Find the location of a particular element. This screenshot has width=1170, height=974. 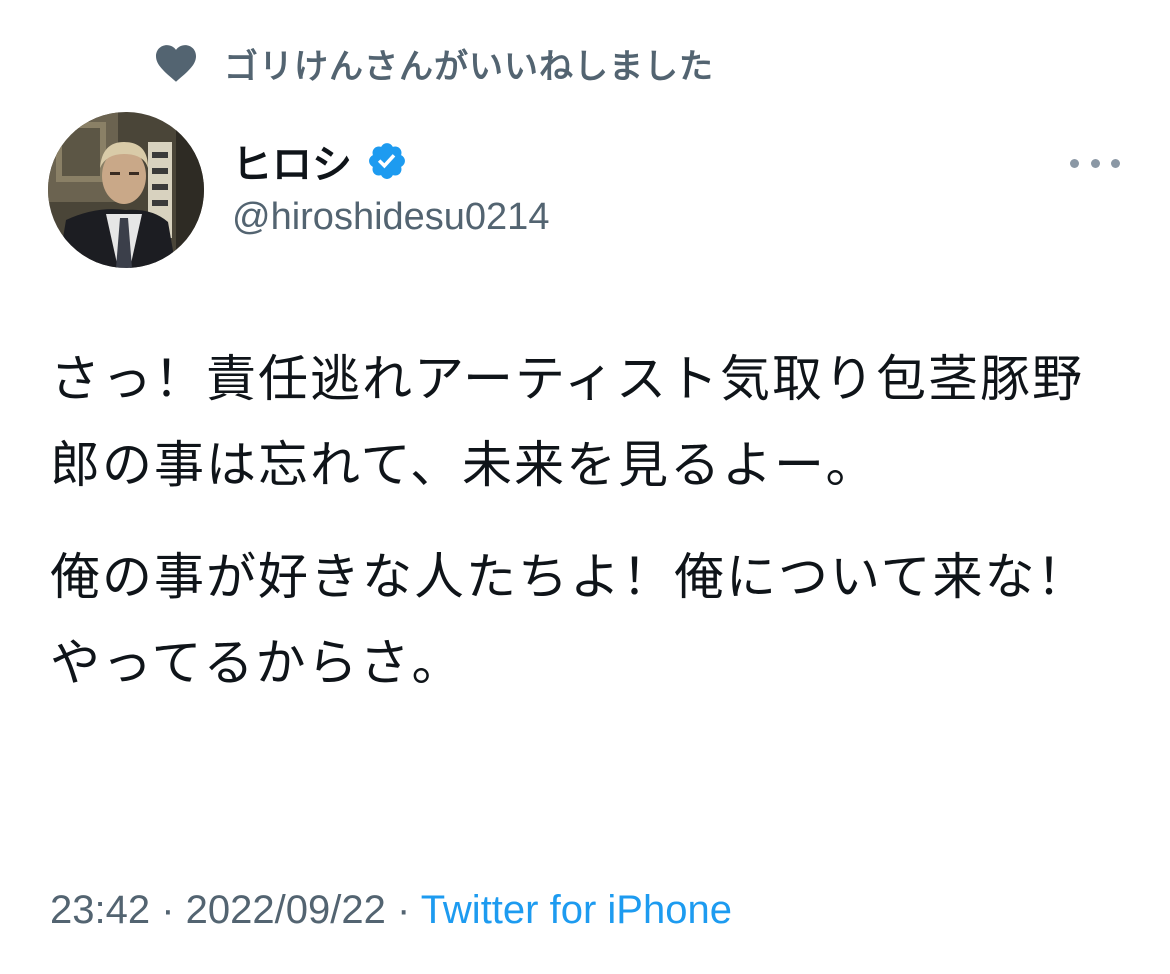

heart-icon is located at coordinates (176, 63).